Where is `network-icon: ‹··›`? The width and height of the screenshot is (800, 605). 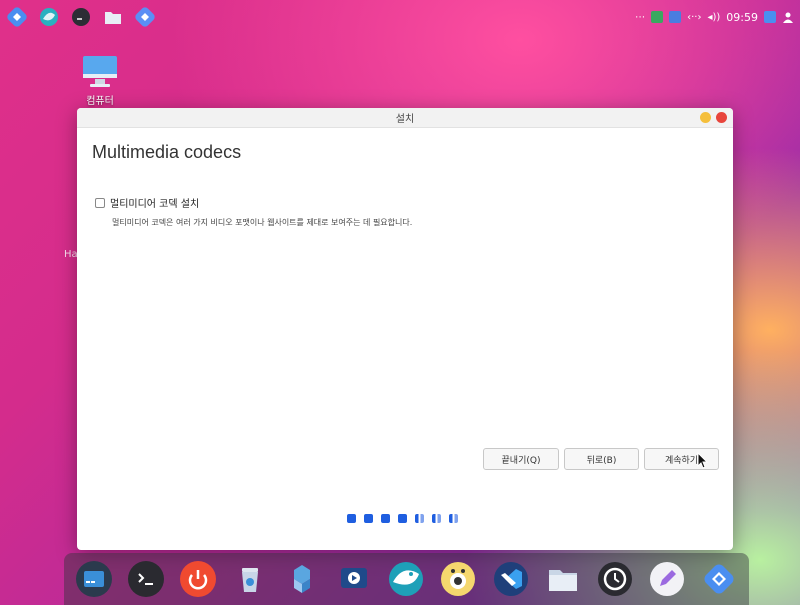
network-icon: ‹··› is located at coordinates (694, 17).